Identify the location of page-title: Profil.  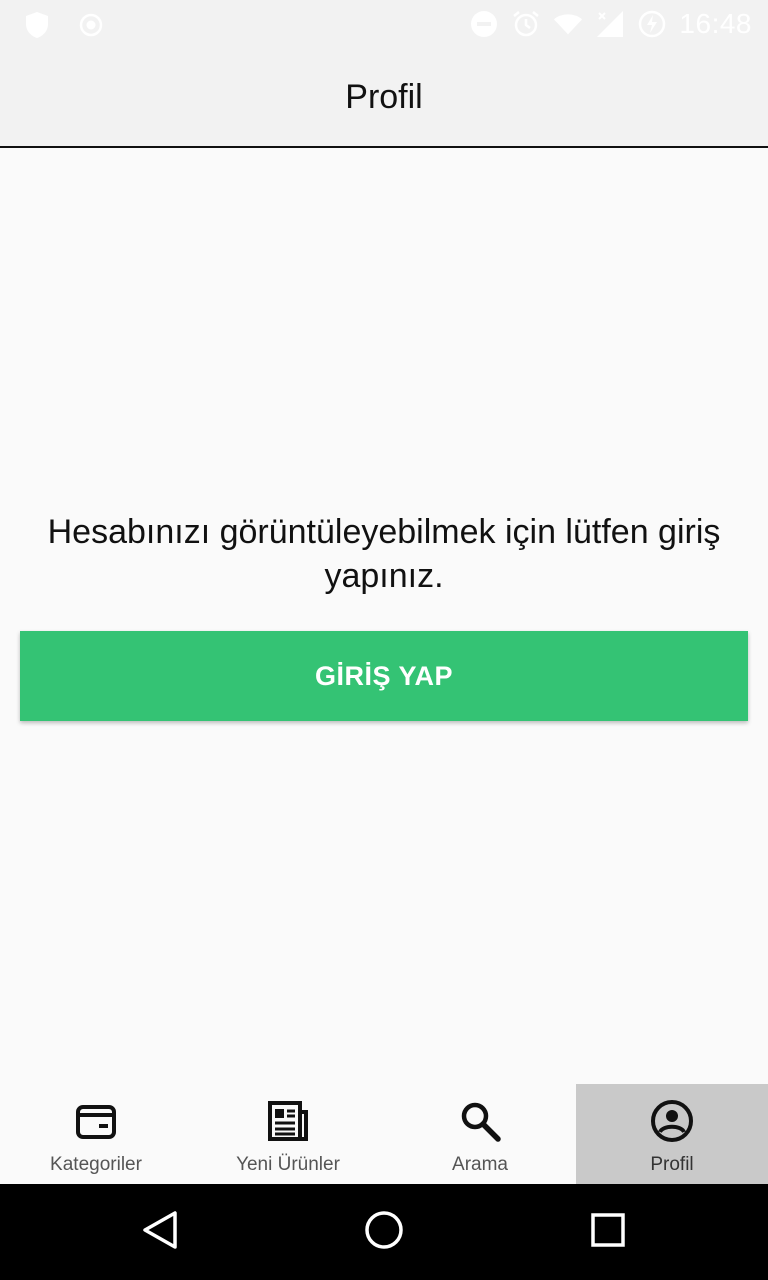
(384, 96).